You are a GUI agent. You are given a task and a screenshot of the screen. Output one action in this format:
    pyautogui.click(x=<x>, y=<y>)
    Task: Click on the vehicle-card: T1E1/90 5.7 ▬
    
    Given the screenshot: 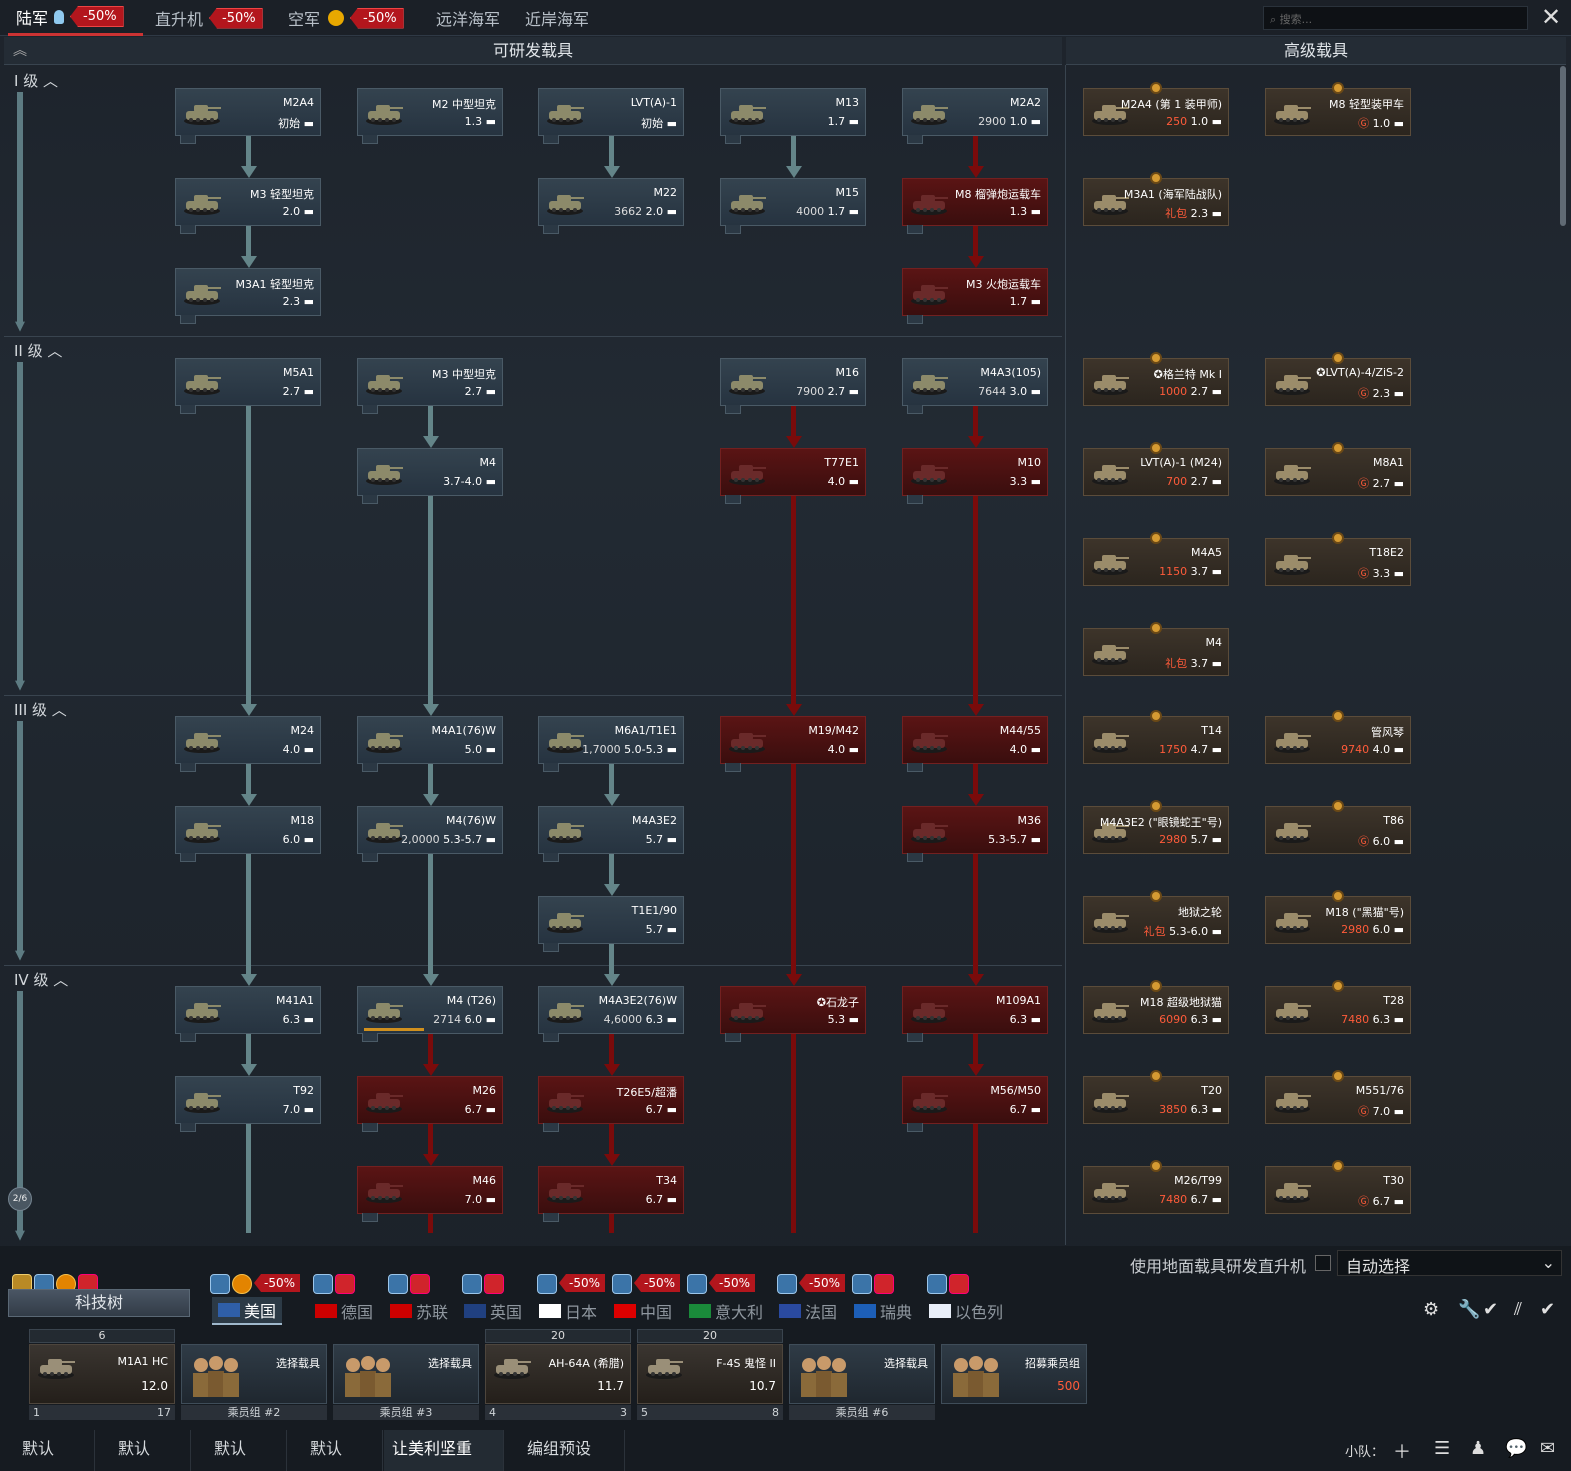 What is the action you would take?
    pyautogui.click(x=611, y=924)
    